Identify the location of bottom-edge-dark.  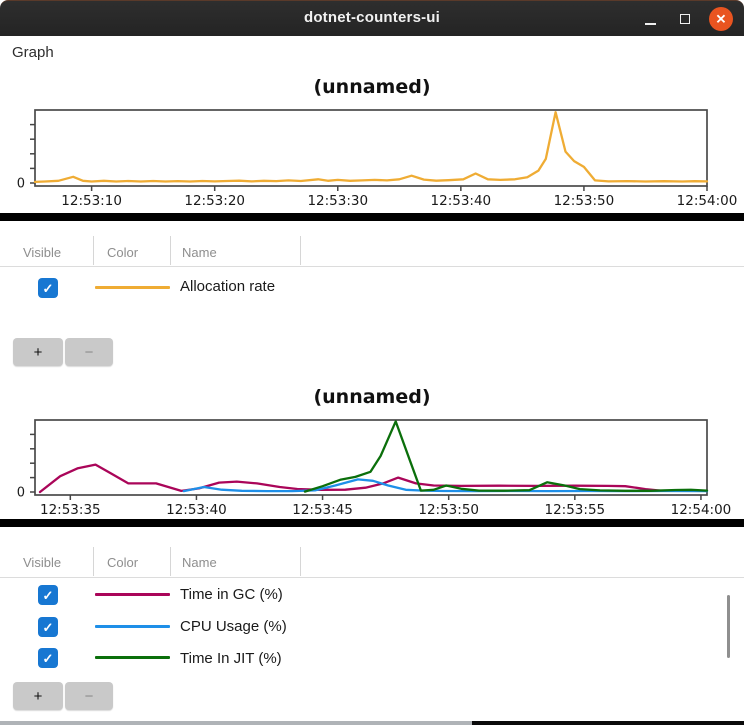
(608, 723).